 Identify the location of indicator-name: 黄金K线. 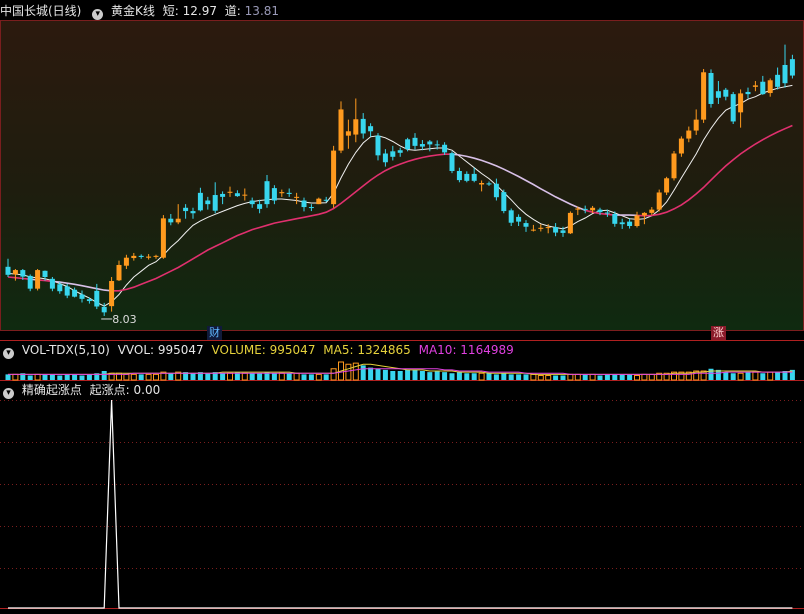
(133, 11).